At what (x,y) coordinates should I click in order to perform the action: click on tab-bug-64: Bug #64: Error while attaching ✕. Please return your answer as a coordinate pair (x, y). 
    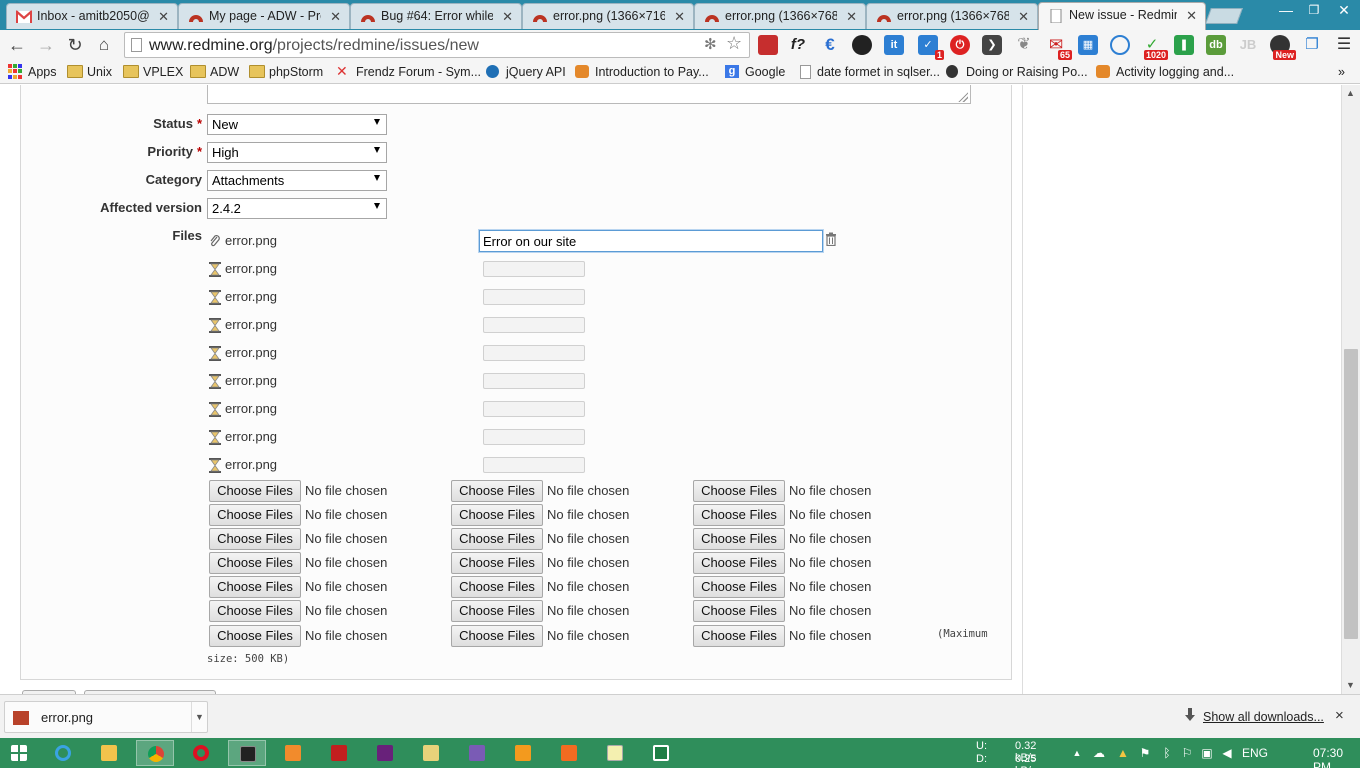
    Looking at the image, I should click on (436, 16).